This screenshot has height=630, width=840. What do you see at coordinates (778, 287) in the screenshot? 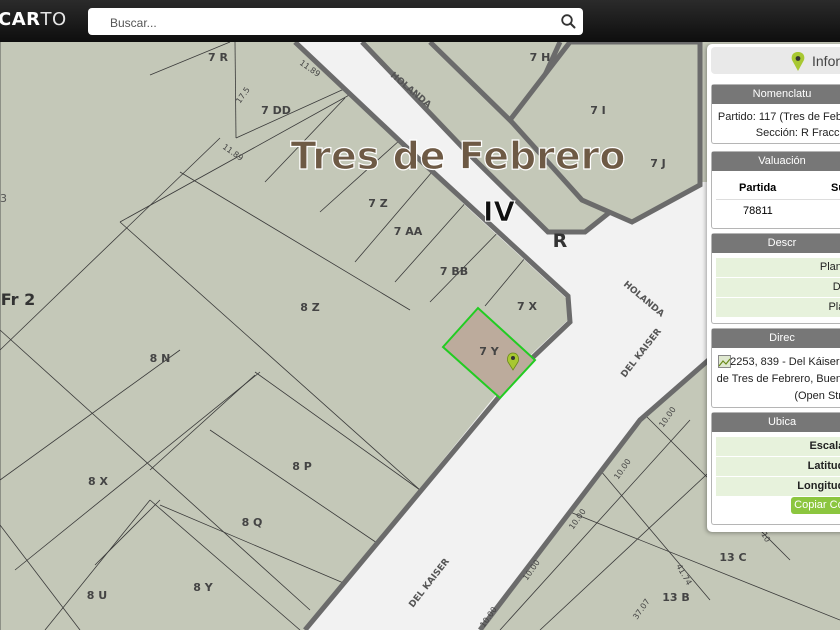
I see `descripcion-row: DX` at bounding box center [778, 287].